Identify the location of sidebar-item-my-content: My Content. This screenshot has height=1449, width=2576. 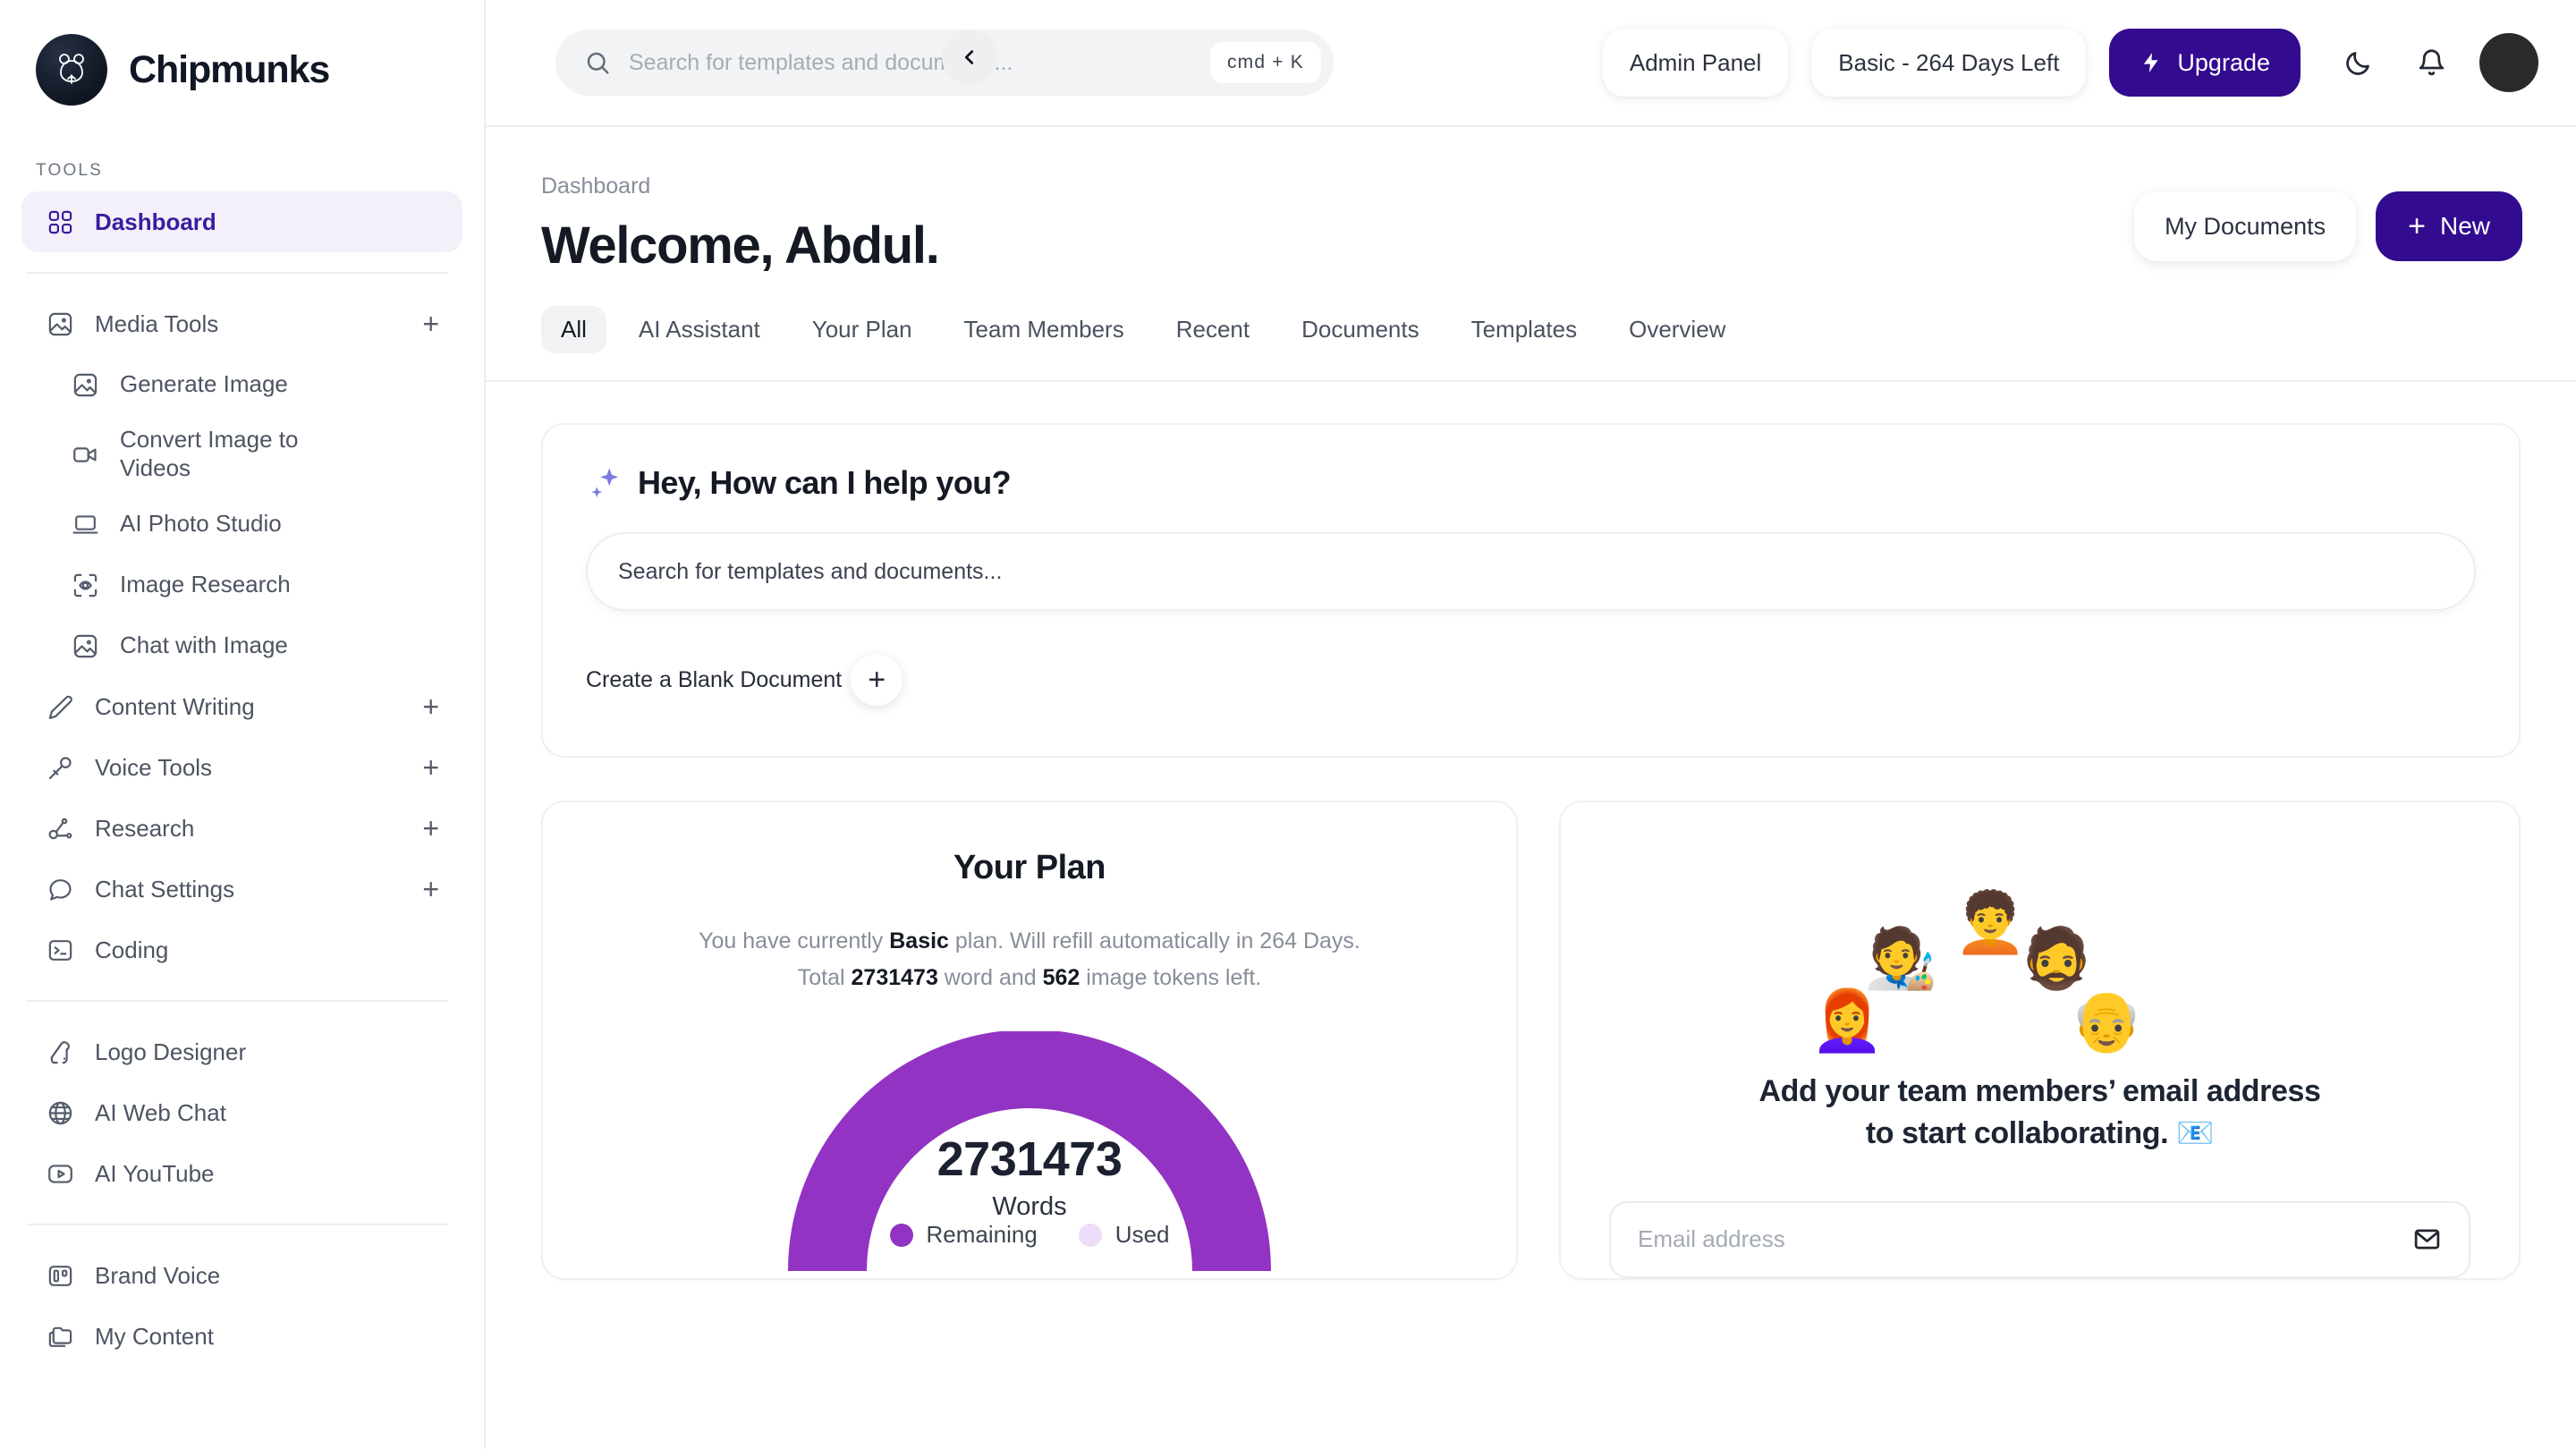
(241, 1336).